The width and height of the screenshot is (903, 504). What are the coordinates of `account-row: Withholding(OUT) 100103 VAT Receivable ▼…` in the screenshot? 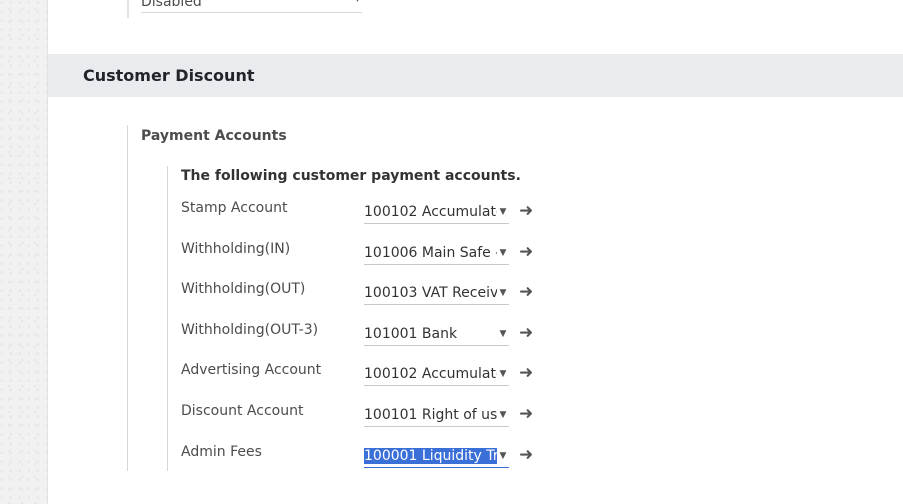 It's located at (391, 294).